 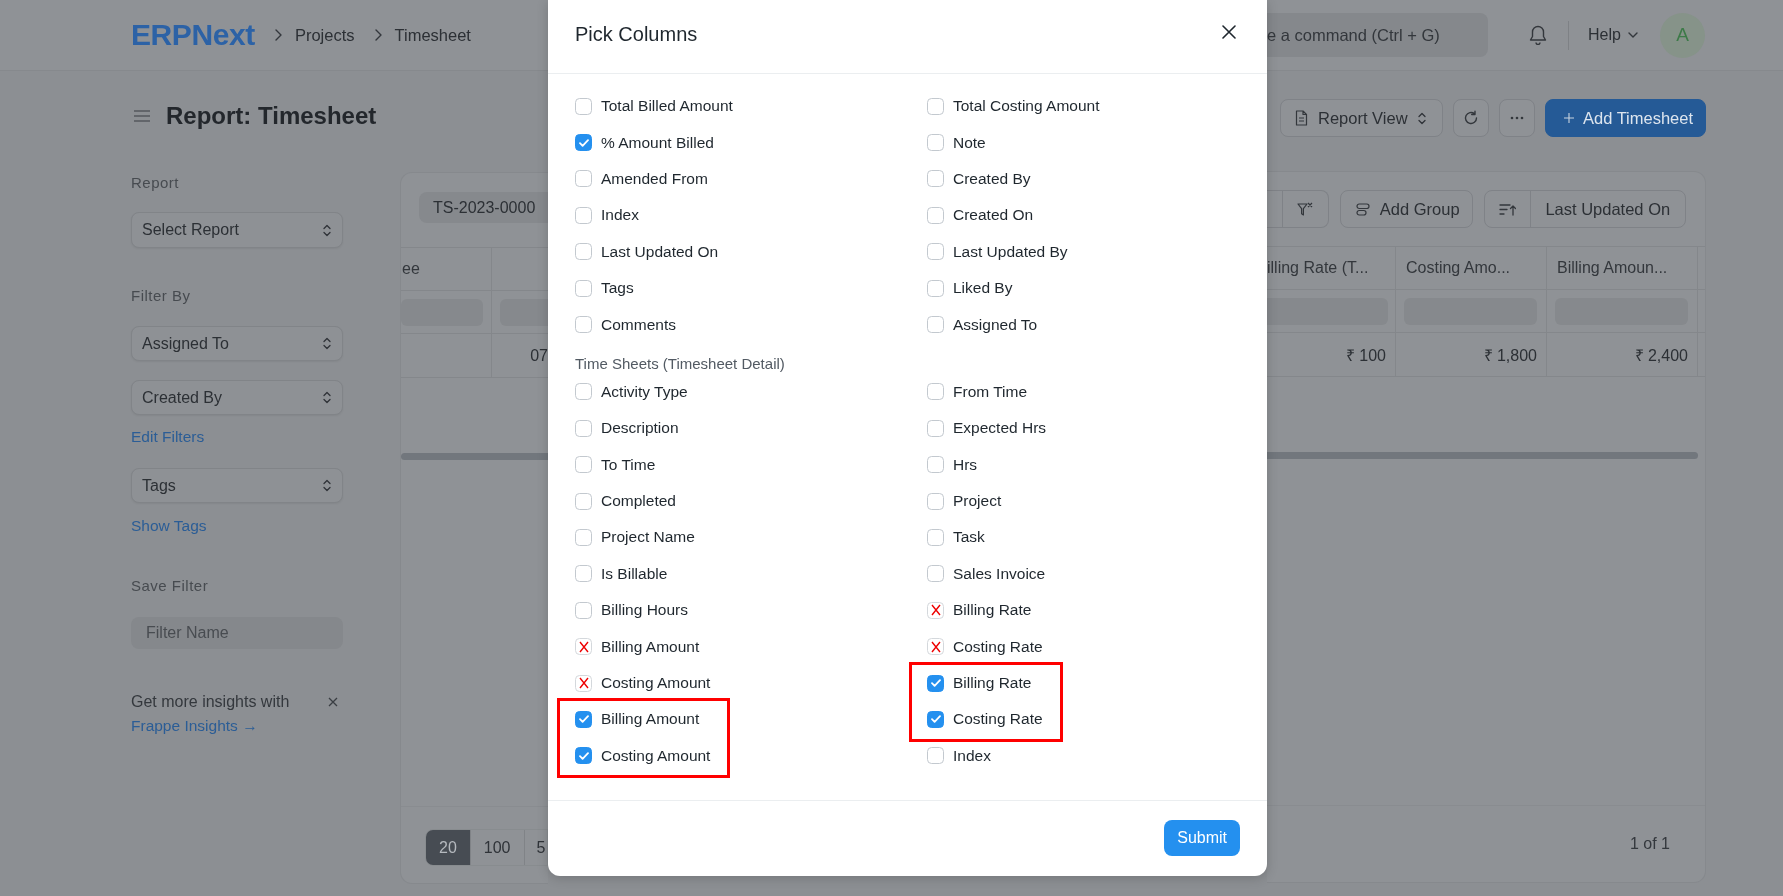 What do you see at coordinates (1377, 35) in the screenshot?
I see `search-field: e a command (Ctrl + G)` at bounding box center [1377, 35].